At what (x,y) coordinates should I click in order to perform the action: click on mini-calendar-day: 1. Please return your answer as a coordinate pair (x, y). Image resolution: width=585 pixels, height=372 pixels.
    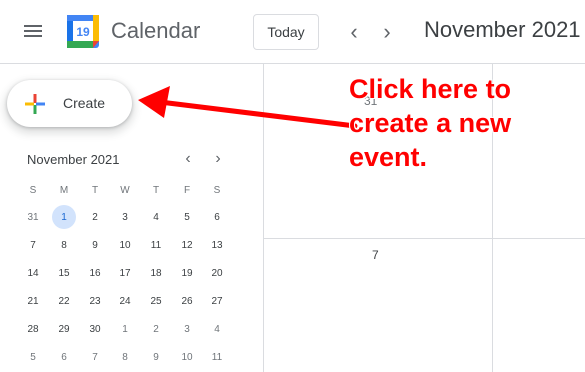
    Looking at the image, I should click on (125, 329).